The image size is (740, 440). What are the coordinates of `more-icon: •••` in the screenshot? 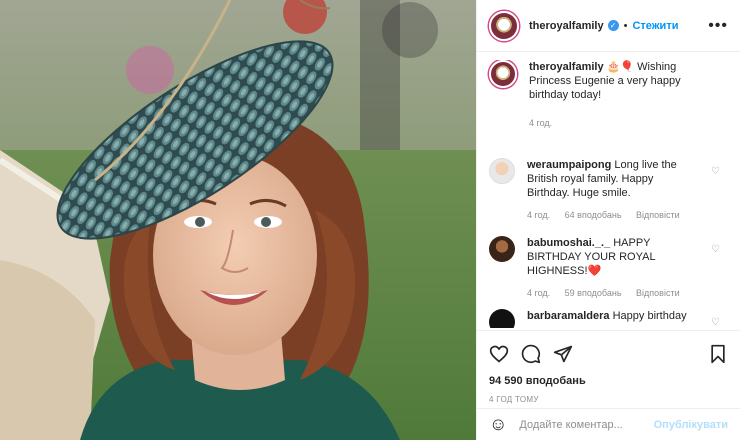 It's located at (718, 26).